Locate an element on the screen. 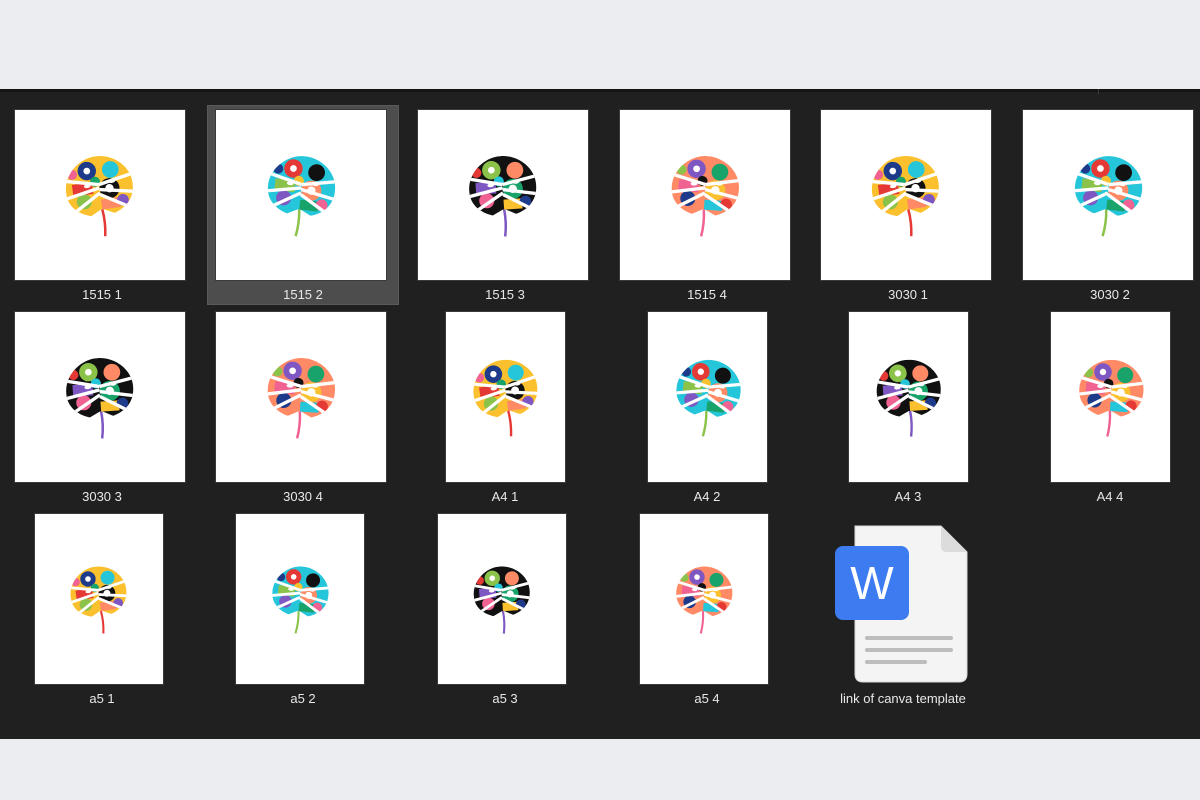 This screenshot has width=1200, height=800. file-name-label: A4 4 is located at coordinates (1110, 496).